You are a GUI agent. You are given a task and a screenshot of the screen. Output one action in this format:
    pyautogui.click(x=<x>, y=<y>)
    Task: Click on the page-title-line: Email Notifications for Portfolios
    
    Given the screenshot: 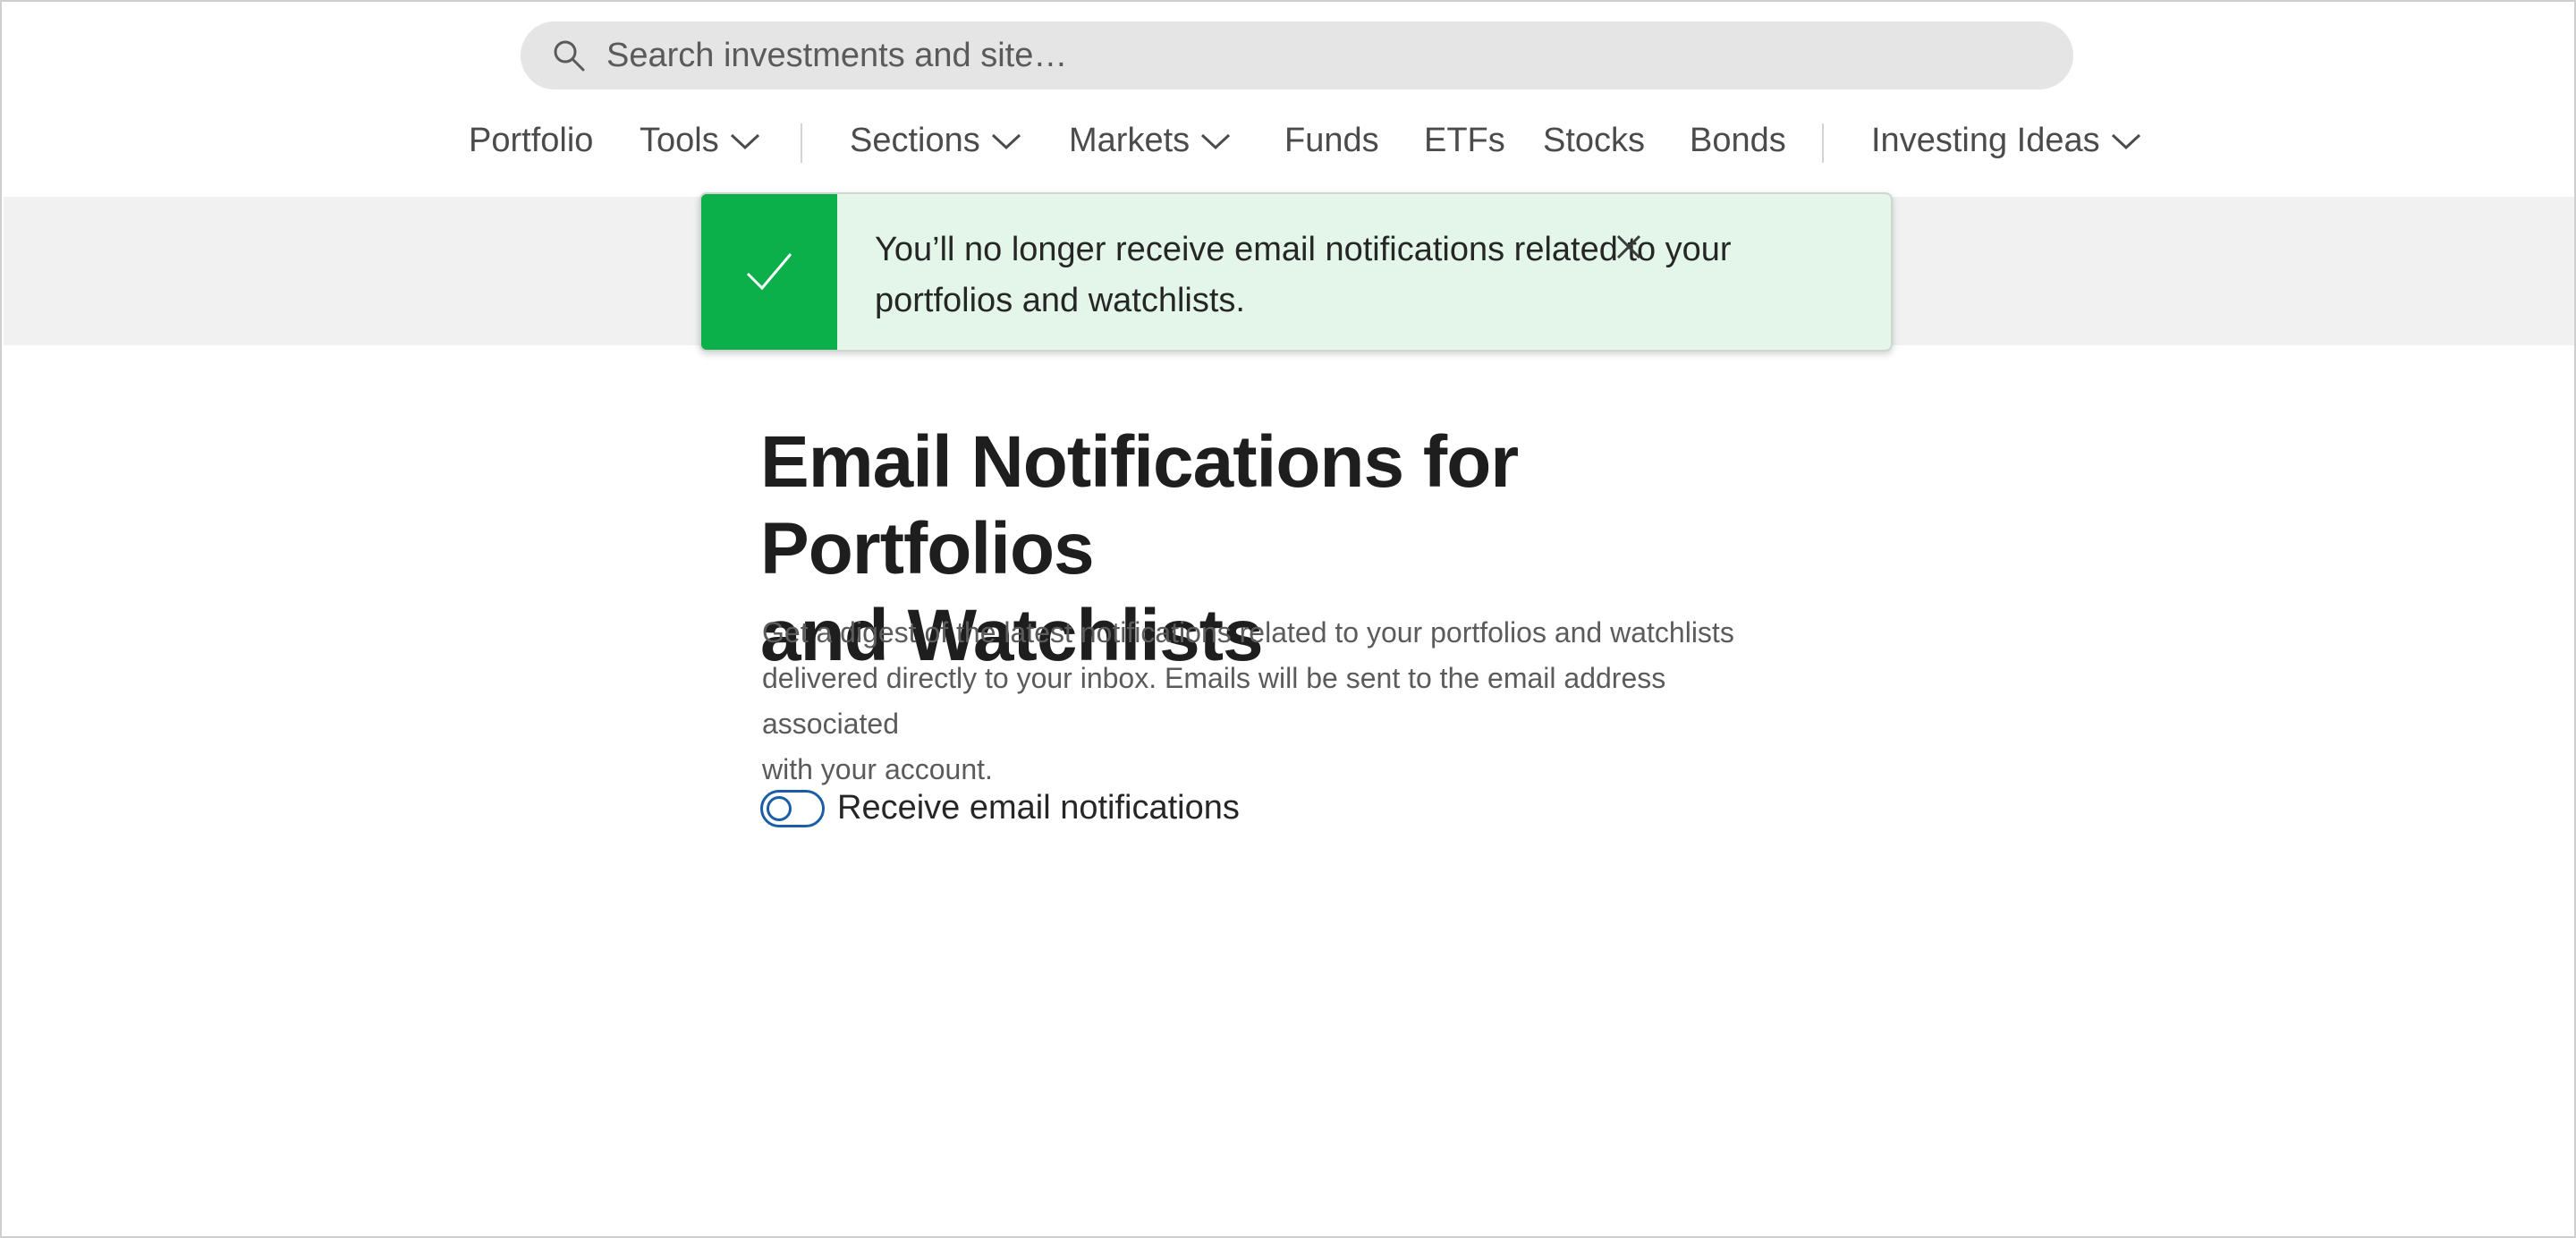 What is the action you would take?
    pyautogui.click(x=1139, y=505)
    